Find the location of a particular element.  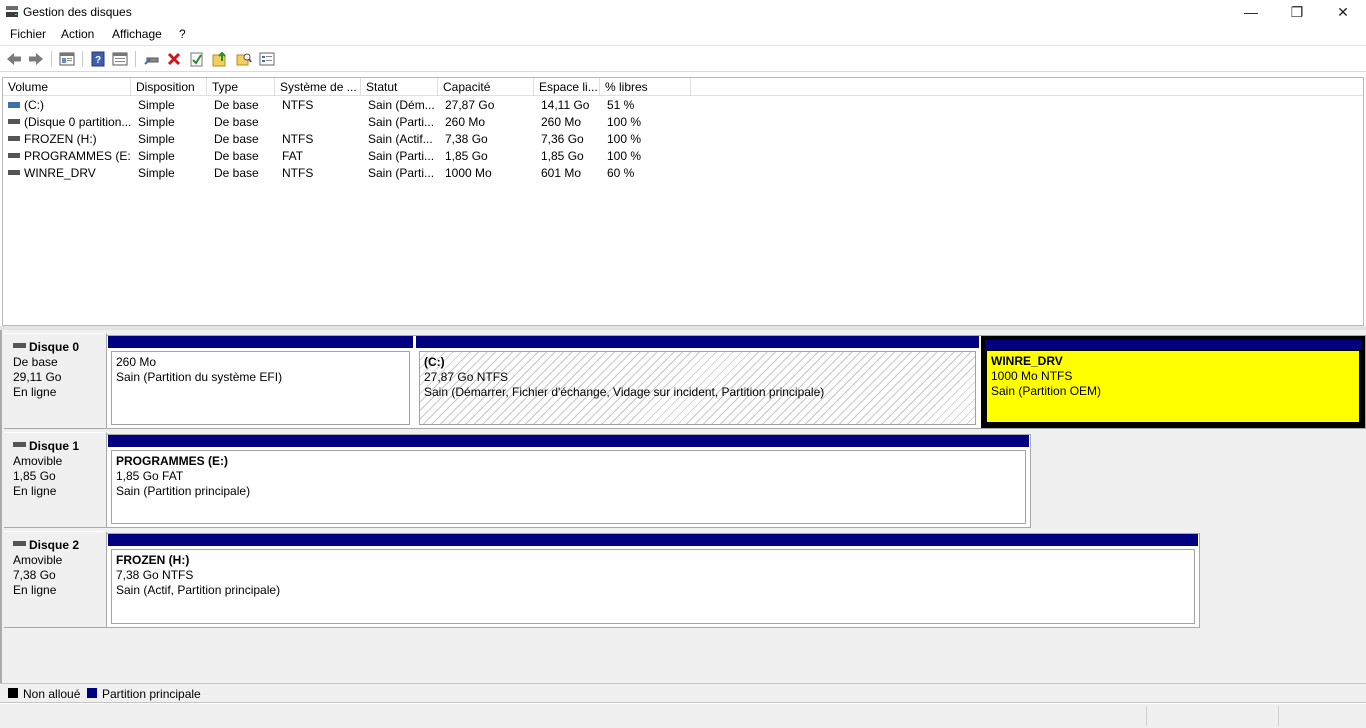

disk-management-icon is located at coordinates (12, 11).